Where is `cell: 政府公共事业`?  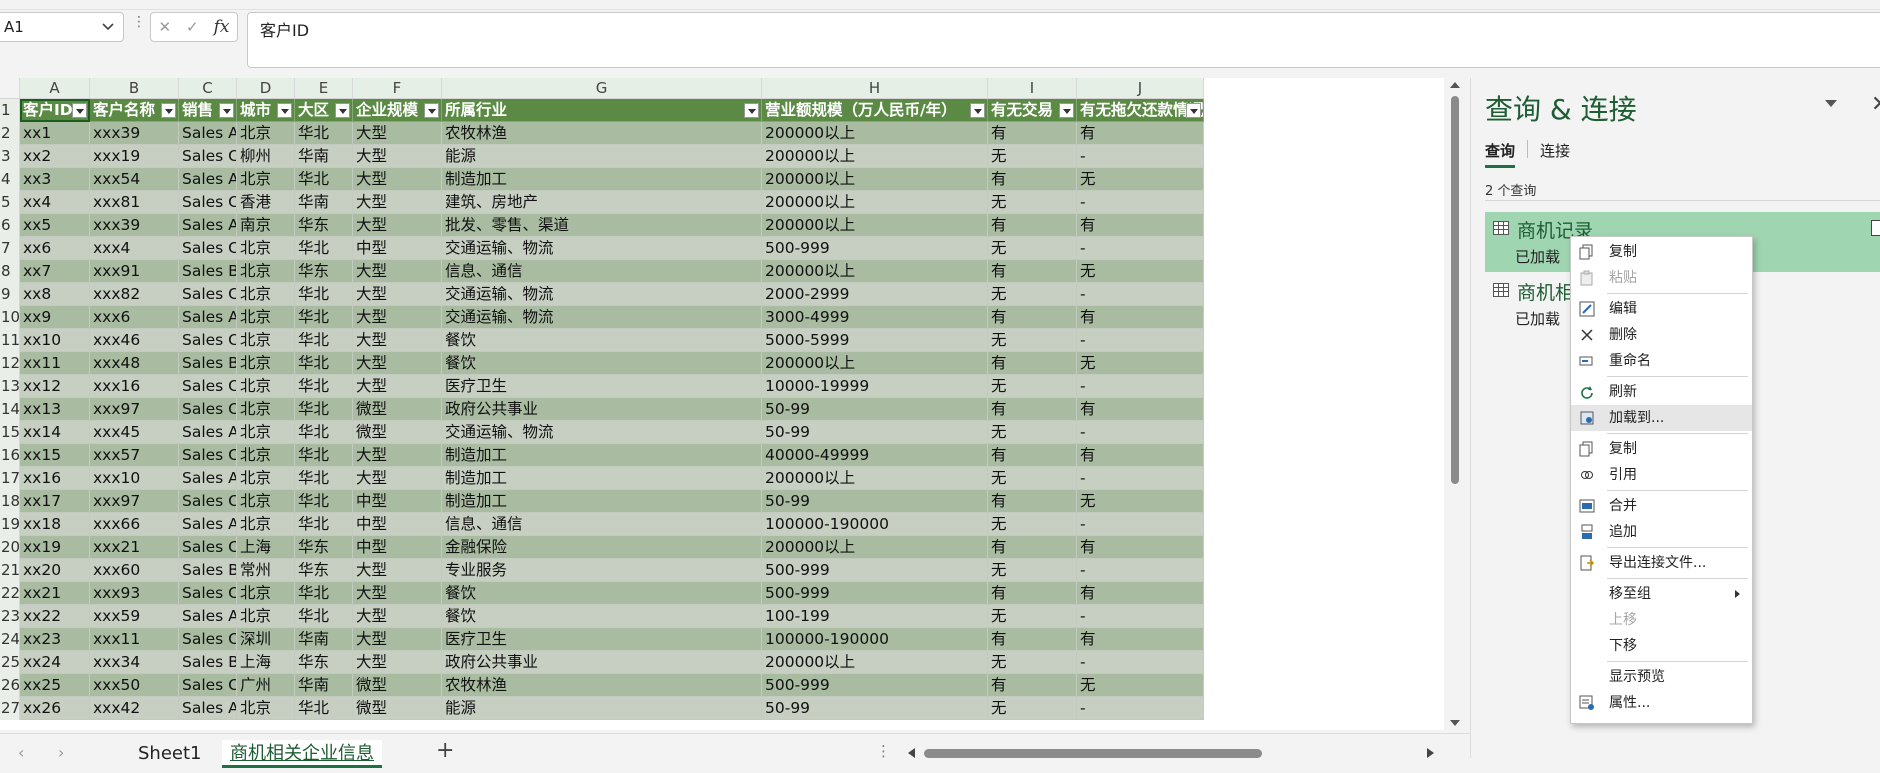
cell: 政府公共事业 is located at coordinates (602, 662).